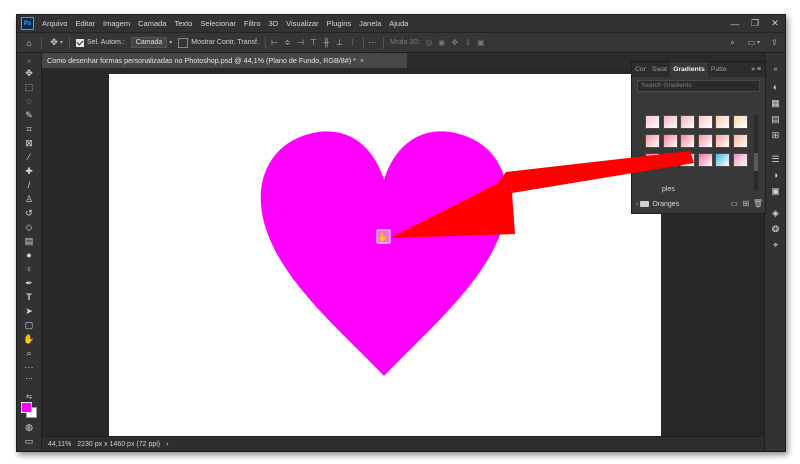 This screenshot has width=800, height=464. What do you see at coordinates (746, 203) in the screenshot?
I see `new-gradient-icon: ⊞` at bounding box center [746, 203].